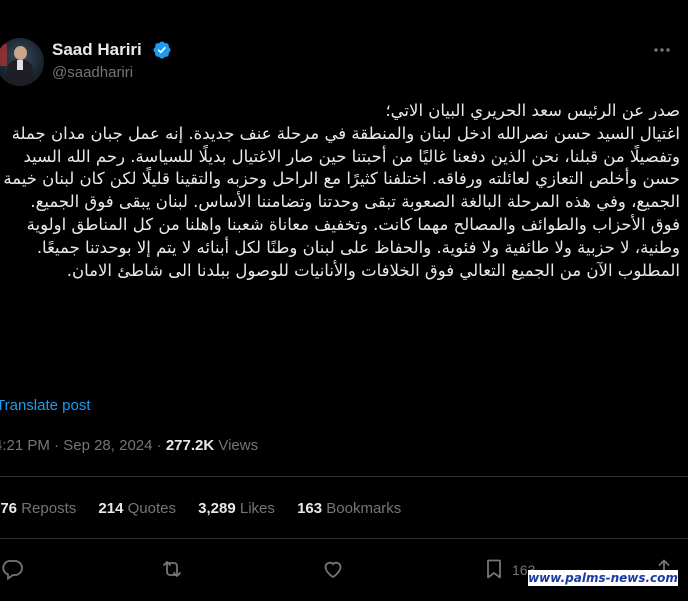 This screenshot has width=688, height=601. I want to click on likes-stat: 3,289 Likes, so click(236, 508).